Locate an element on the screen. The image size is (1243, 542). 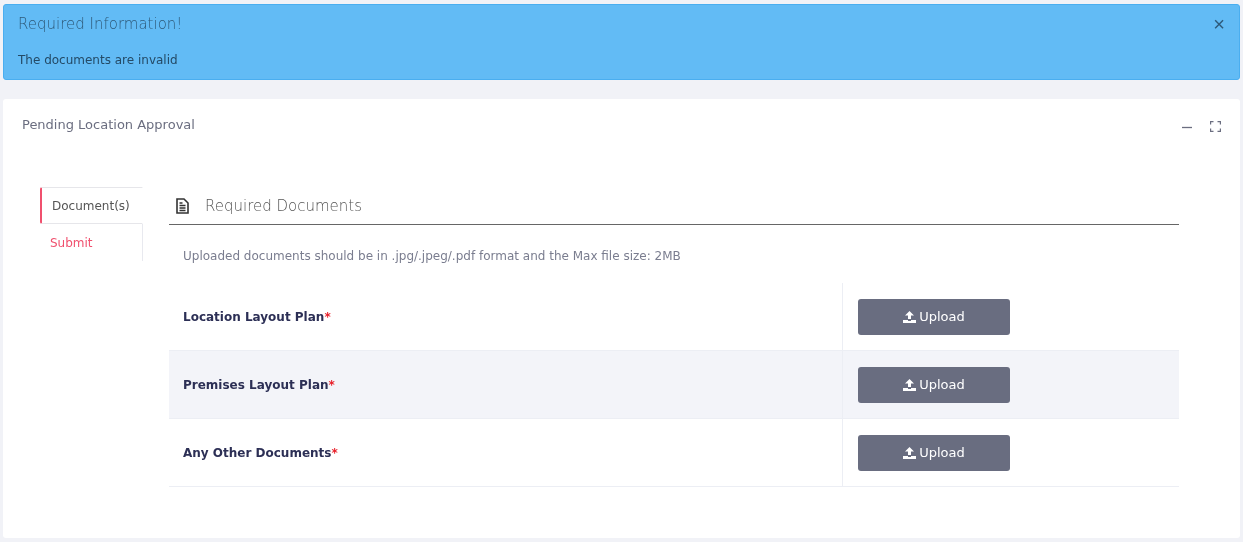
document-icon is located at coordinates (182, 205).